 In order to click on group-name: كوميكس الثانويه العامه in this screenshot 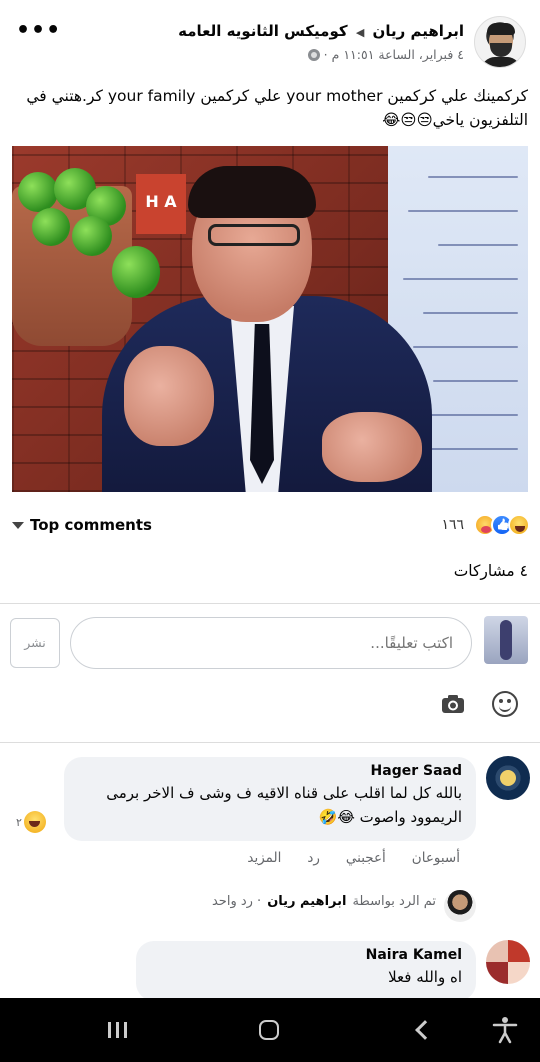, I will do `click(262, 31)`.